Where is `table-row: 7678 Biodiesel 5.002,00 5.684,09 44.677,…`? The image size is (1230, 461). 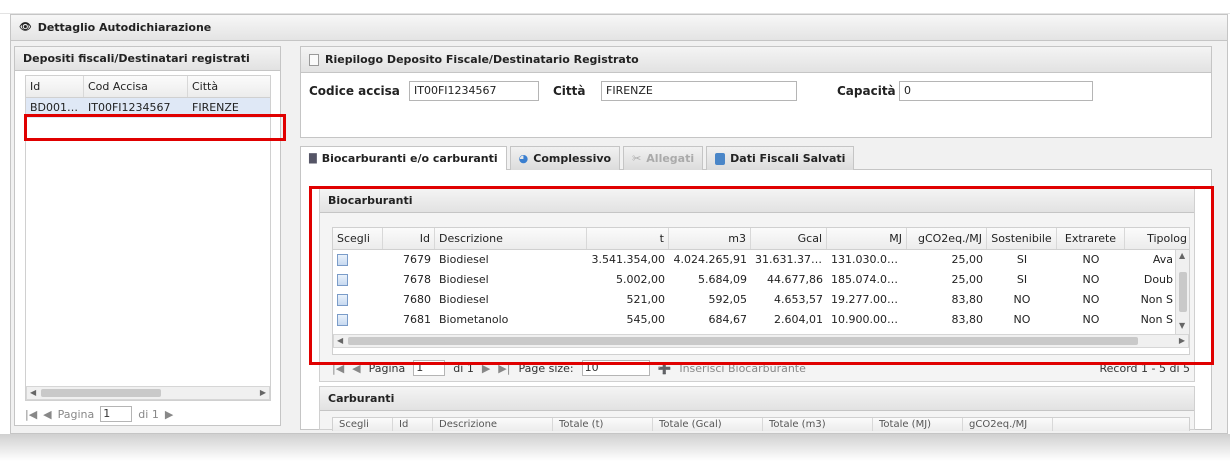
table-row: 7678 Biodiesel 5.002,00 5.684,09 44.677,… is located at coordinates (761, 280).